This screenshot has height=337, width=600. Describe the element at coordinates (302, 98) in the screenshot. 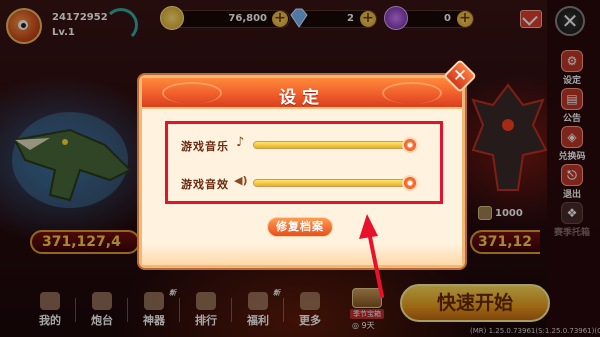

I see `dialog-title: 设定` at that location.